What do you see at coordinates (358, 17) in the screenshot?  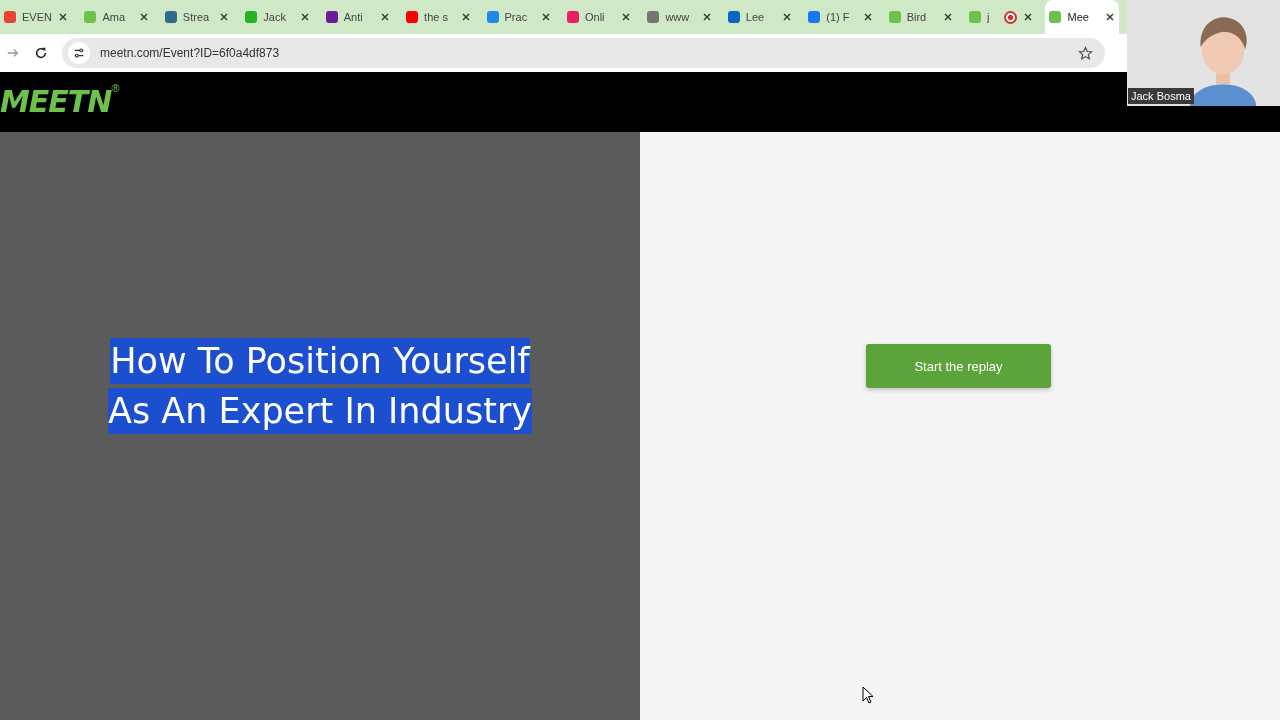 I see `browser-tab: Anti` at bounding box center [358, 17].